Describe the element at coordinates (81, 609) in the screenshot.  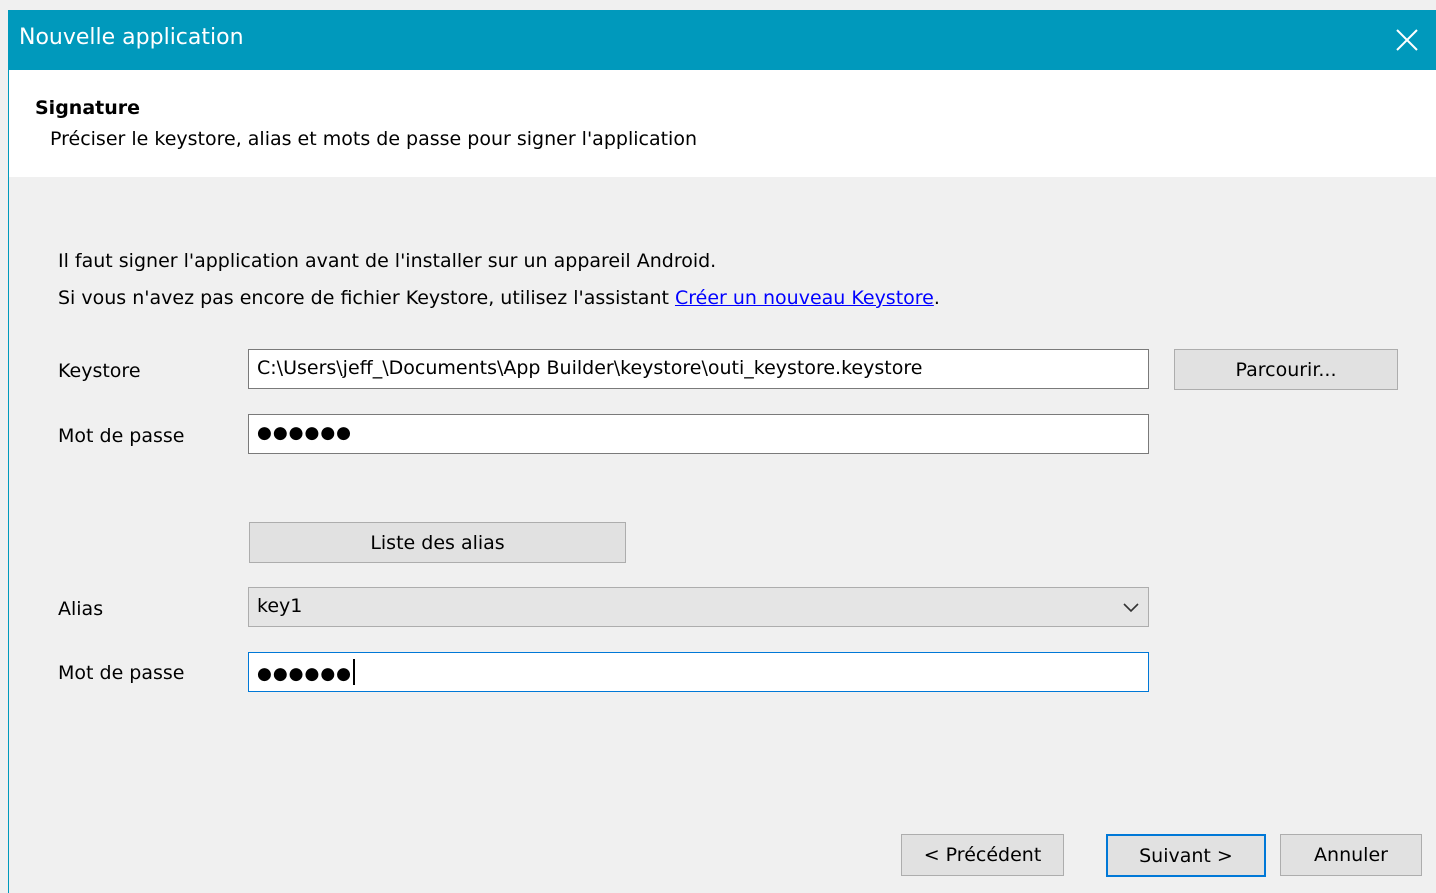
I see `alias-label: Alias` at that location.